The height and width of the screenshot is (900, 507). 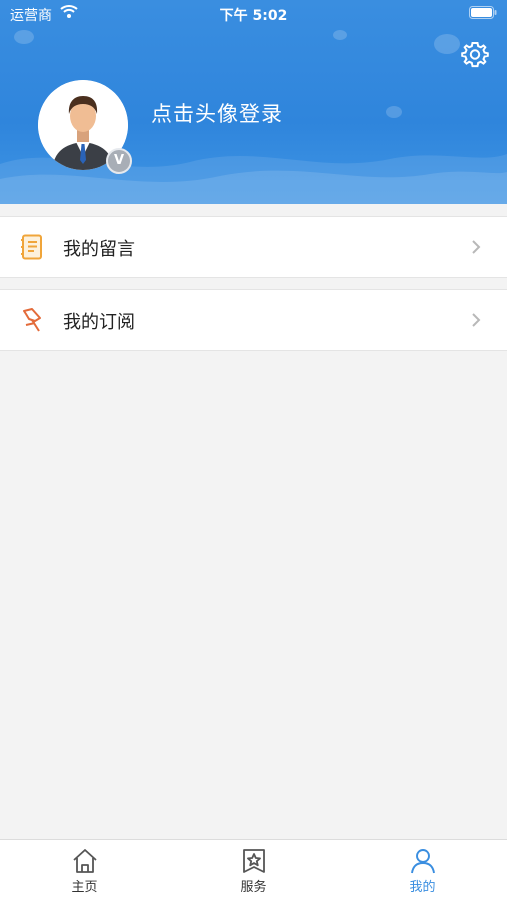 I want to click on home-icon, so click(x=84, y=861).